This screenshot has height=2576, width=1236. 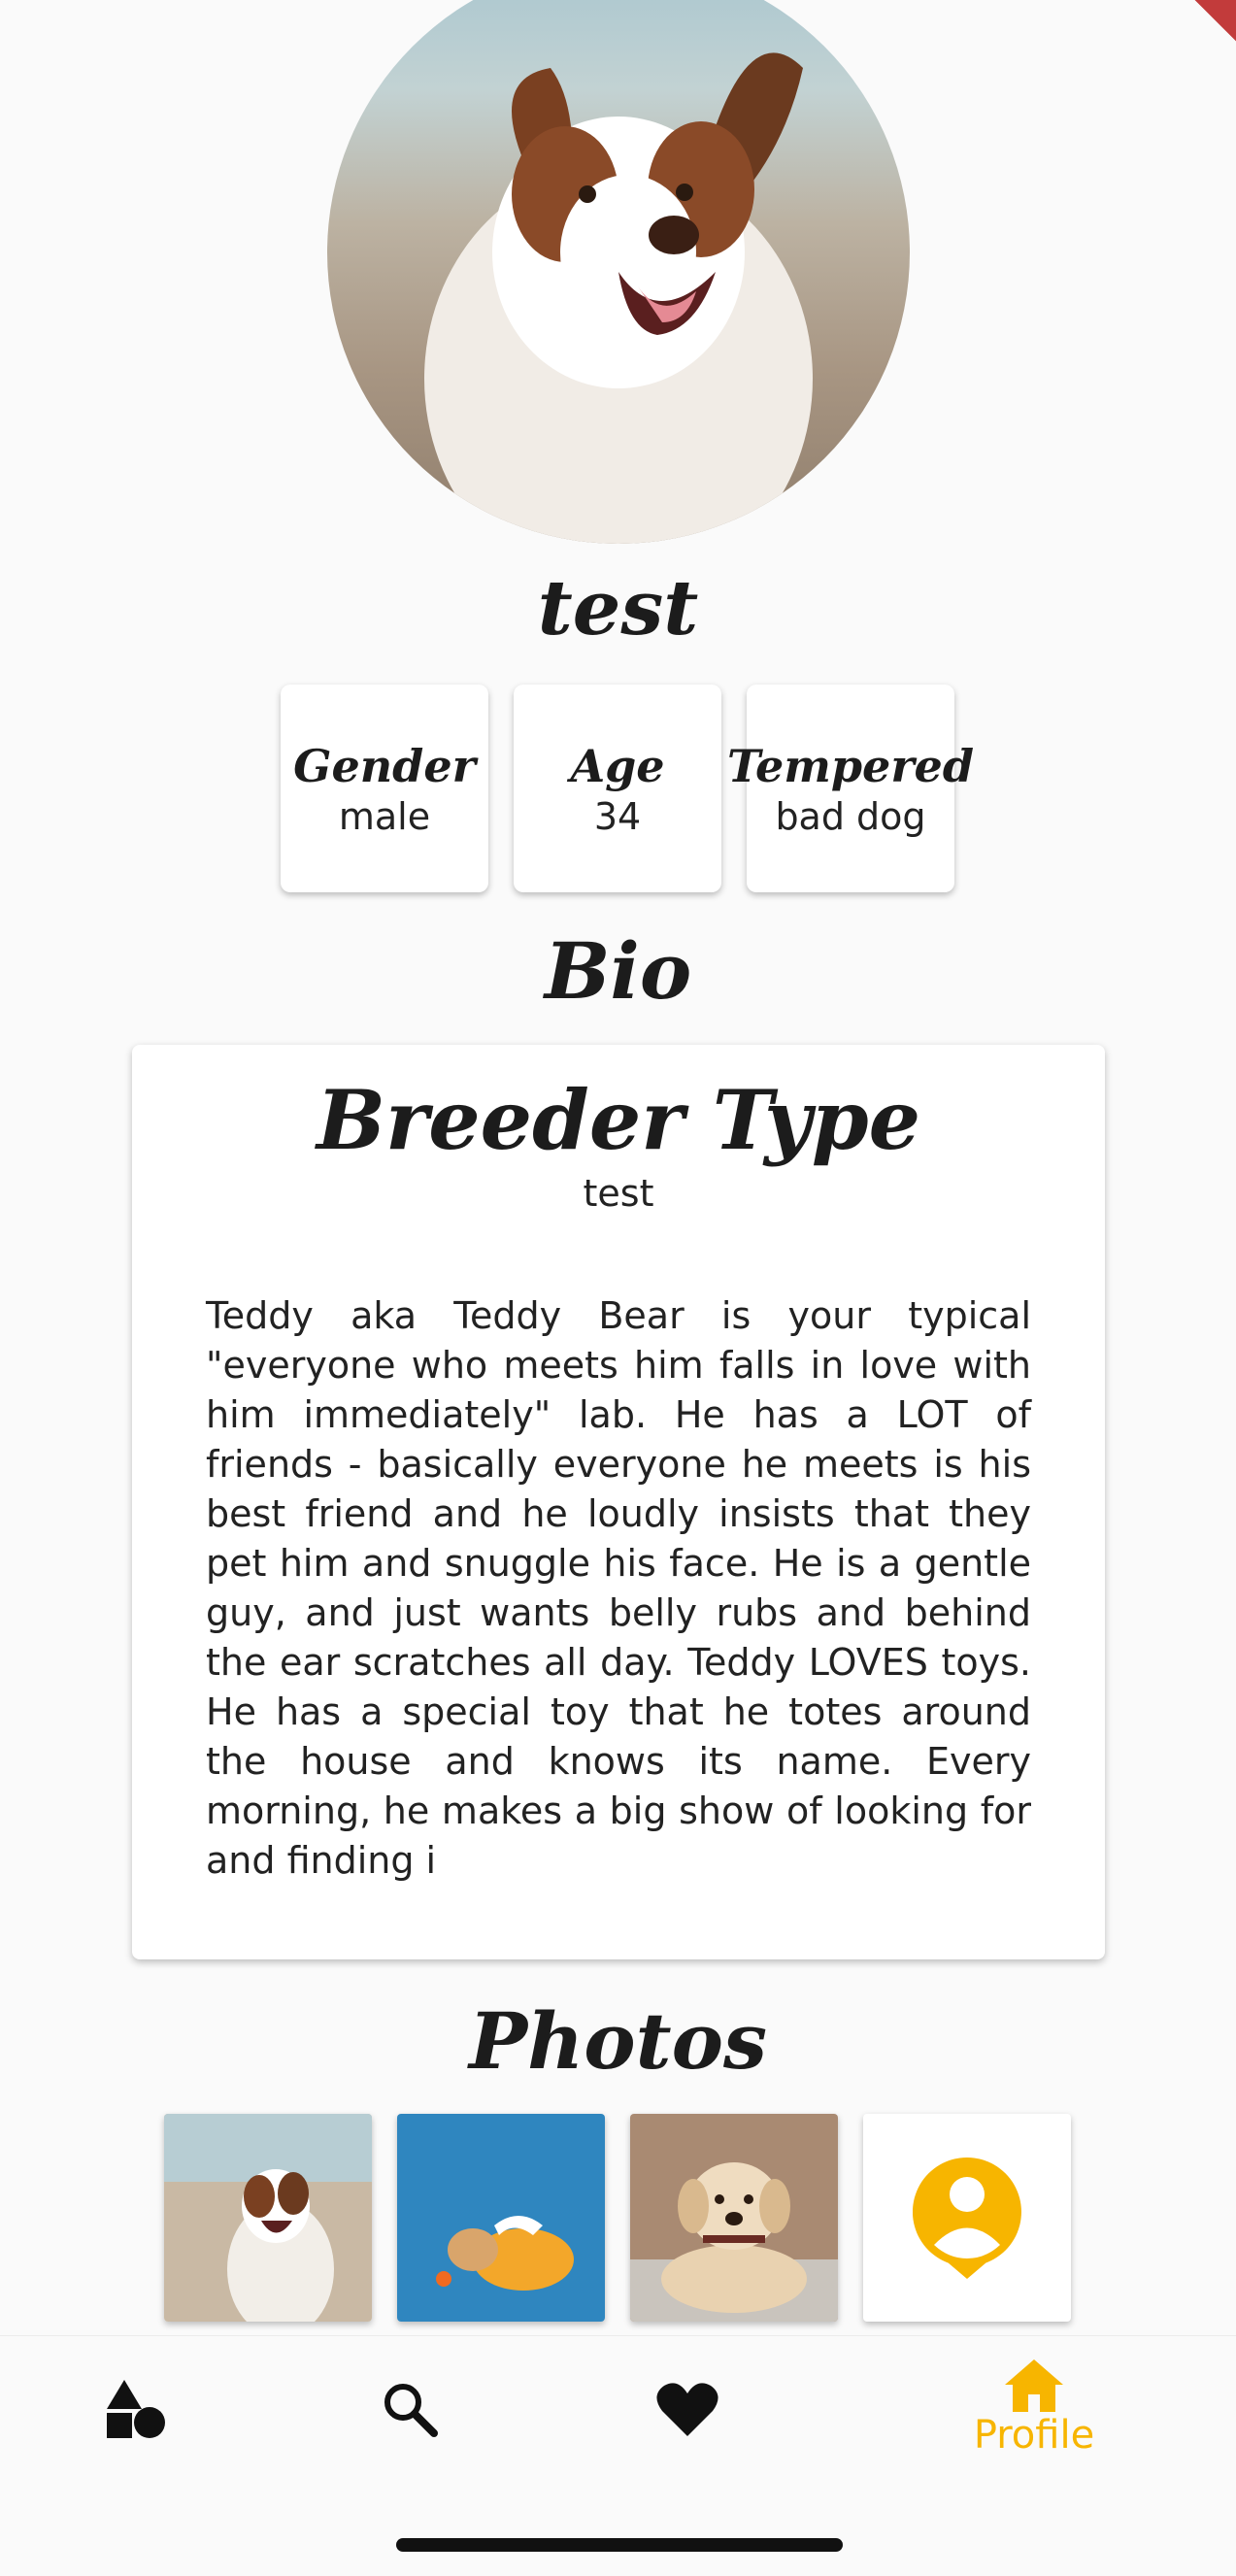 I want to click on add-photo-button, so click(x=967, y=2218).